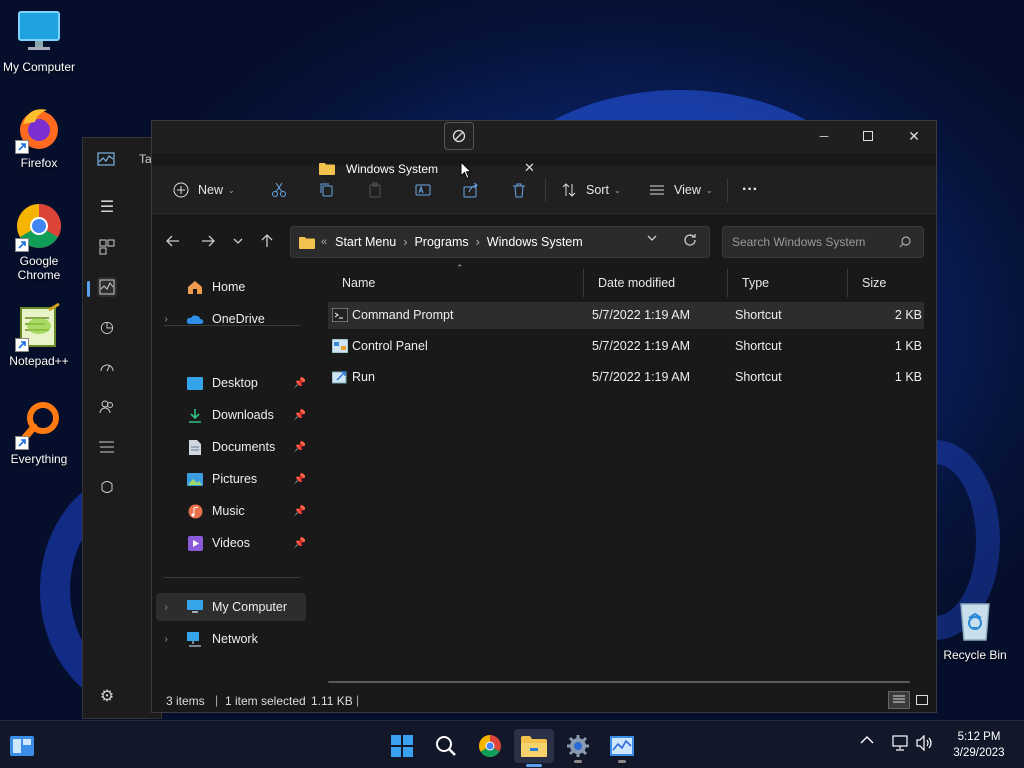  Describe the element at coordinates (690, 240) in the screenshot. I see `refresh-icon` at that location.